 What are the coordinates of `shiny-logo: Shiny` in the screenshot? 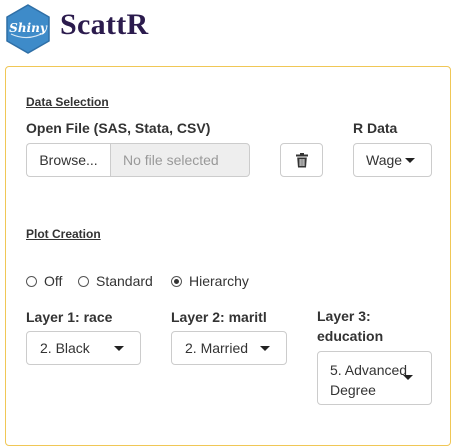 It's located at (28, 29).